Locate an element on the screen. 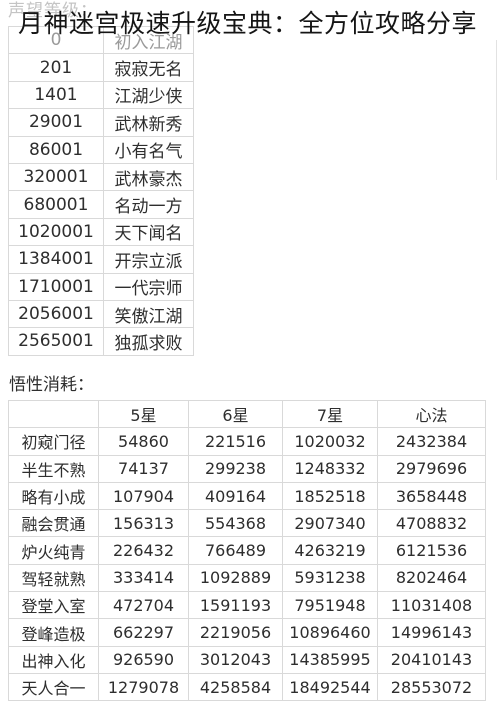  reputation-points: 320001 is located at coordinates (56, 177).